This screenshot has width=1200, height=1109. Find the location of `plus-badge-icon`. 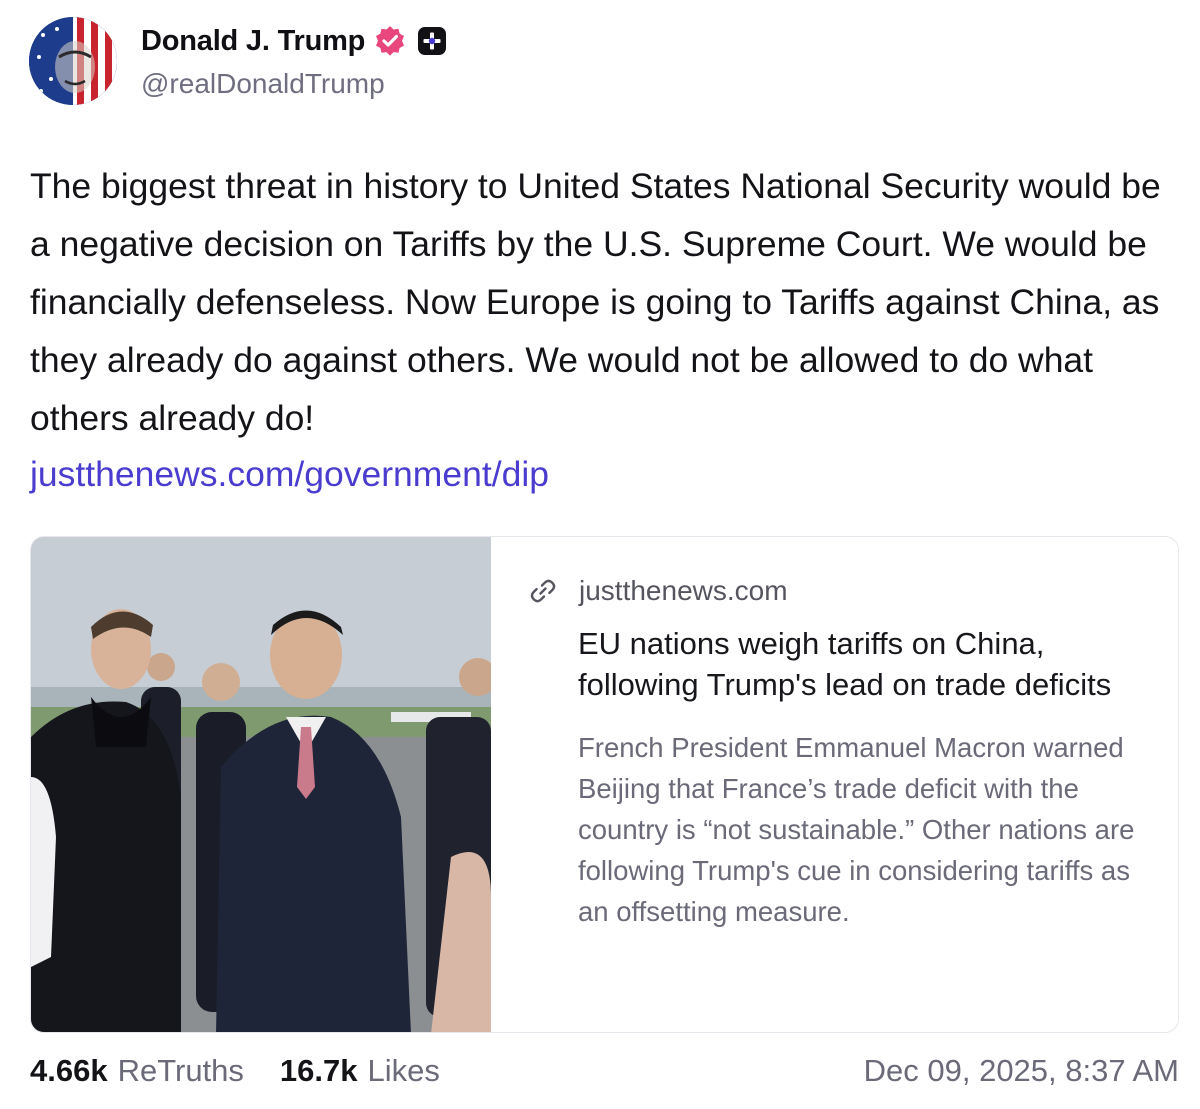

plus-badge-icon is located at coordinates (432, 41).